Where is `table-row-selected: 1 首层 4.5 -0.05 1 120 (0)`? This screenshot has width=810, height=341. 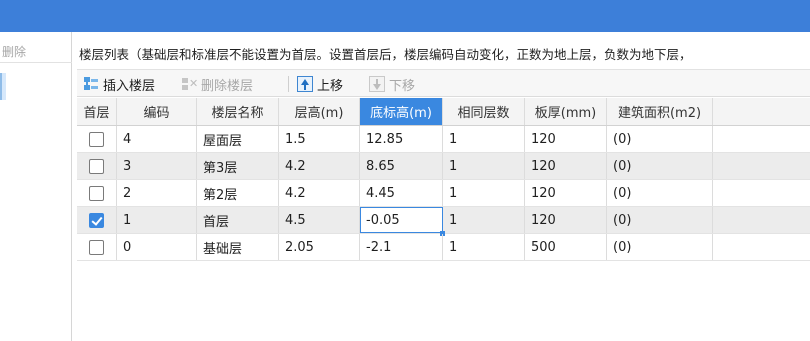 table-row-selected: 1 首层 4.5 -0.05 1 120 (0) is located at coordinates (443, 221).